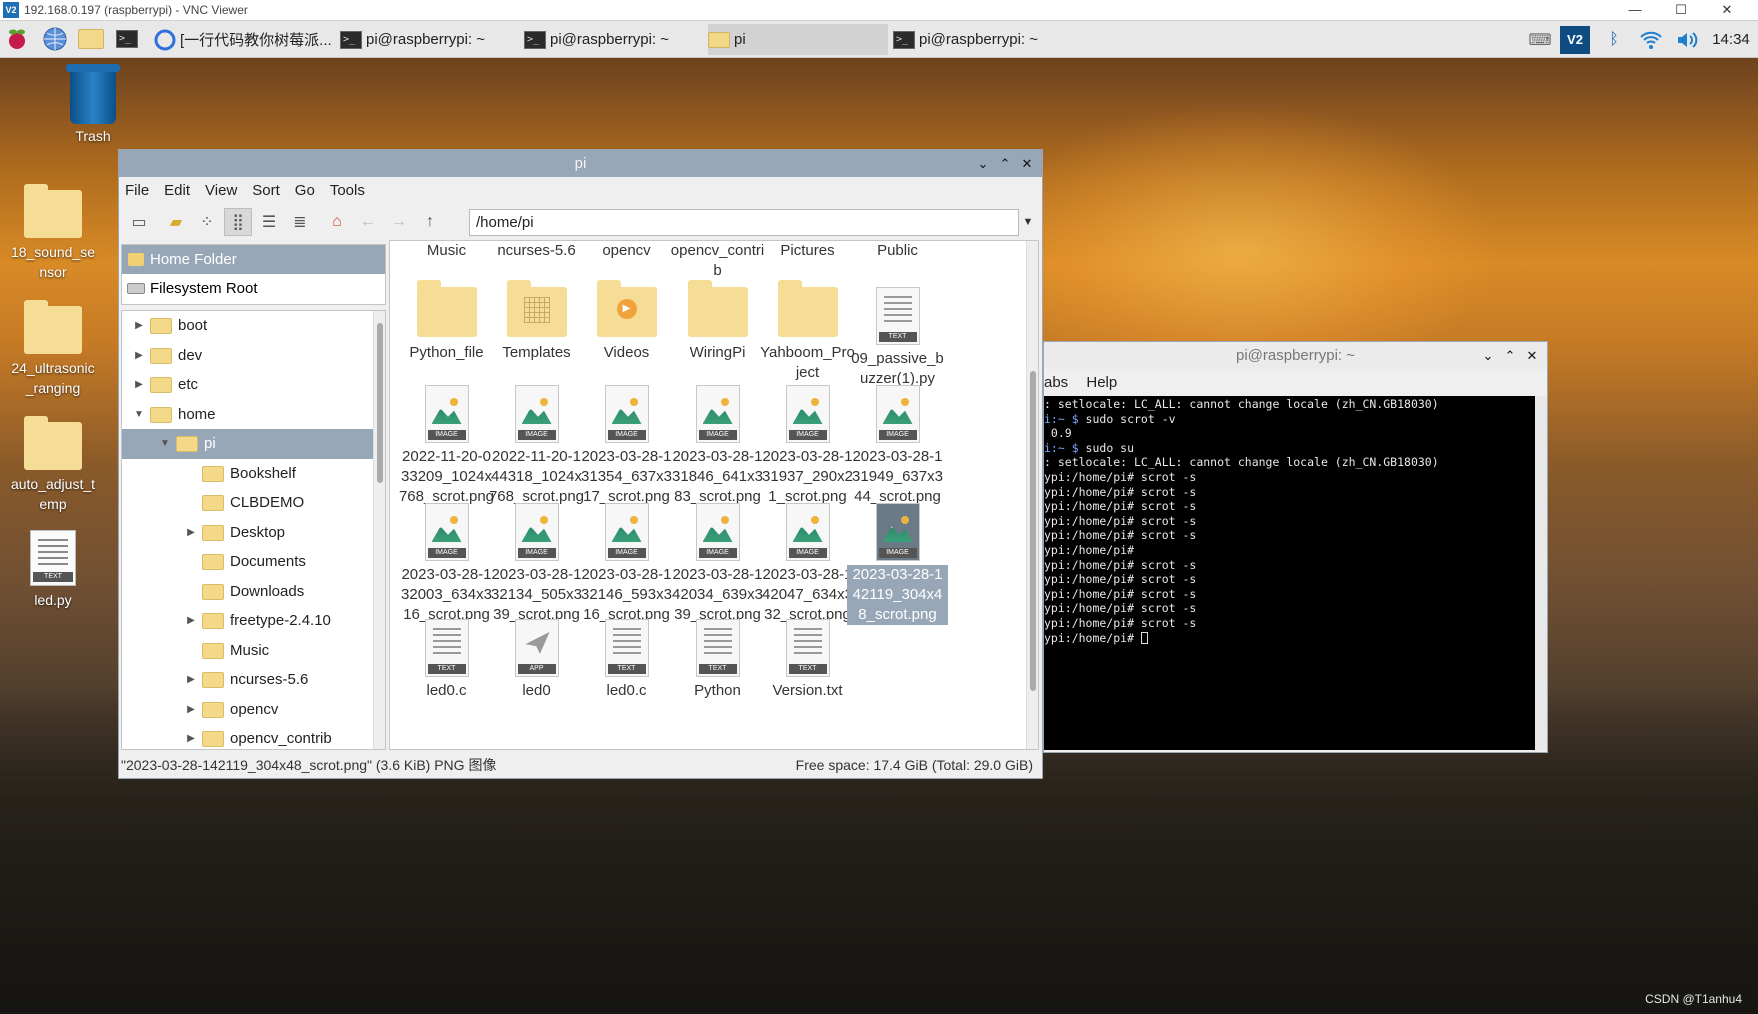 This screenshot has width=1758, height=1014. Describe the element at coordinates (626, 251) in the screenshot. I see `folder-item: opencv` at that location.